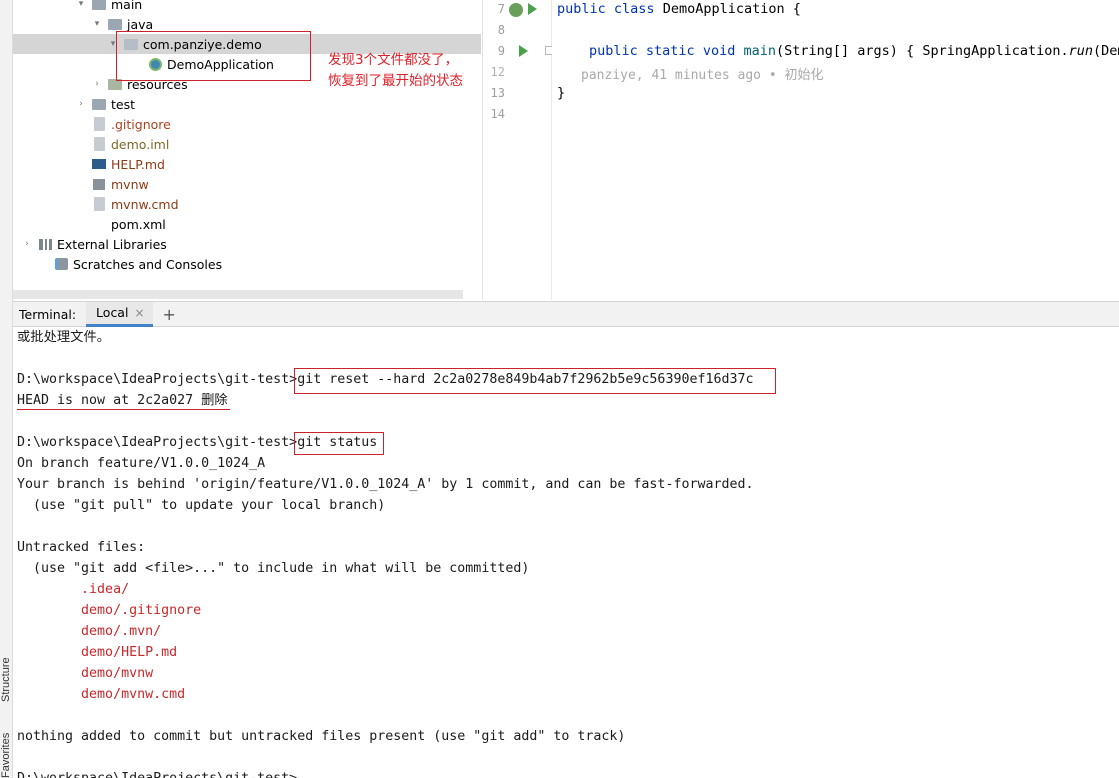 The image size is (1119, 778). Describe the element at coordinates (6, 672) in the screenshot. I see `structure-tab: Structure` at that location.